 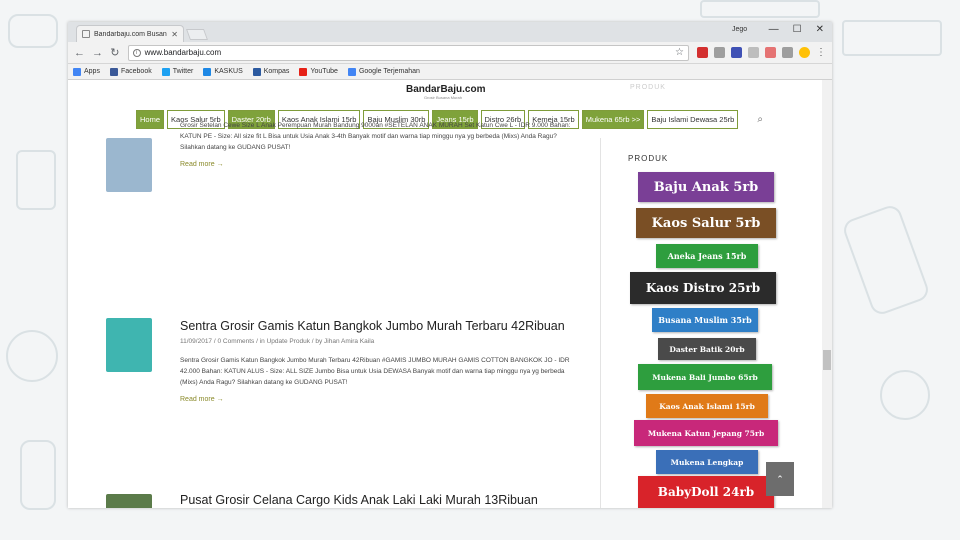 What do you see at coordinates (32, 356) in the screenshot?
I see `coffee-doodle` at bounding box center [32, 356].